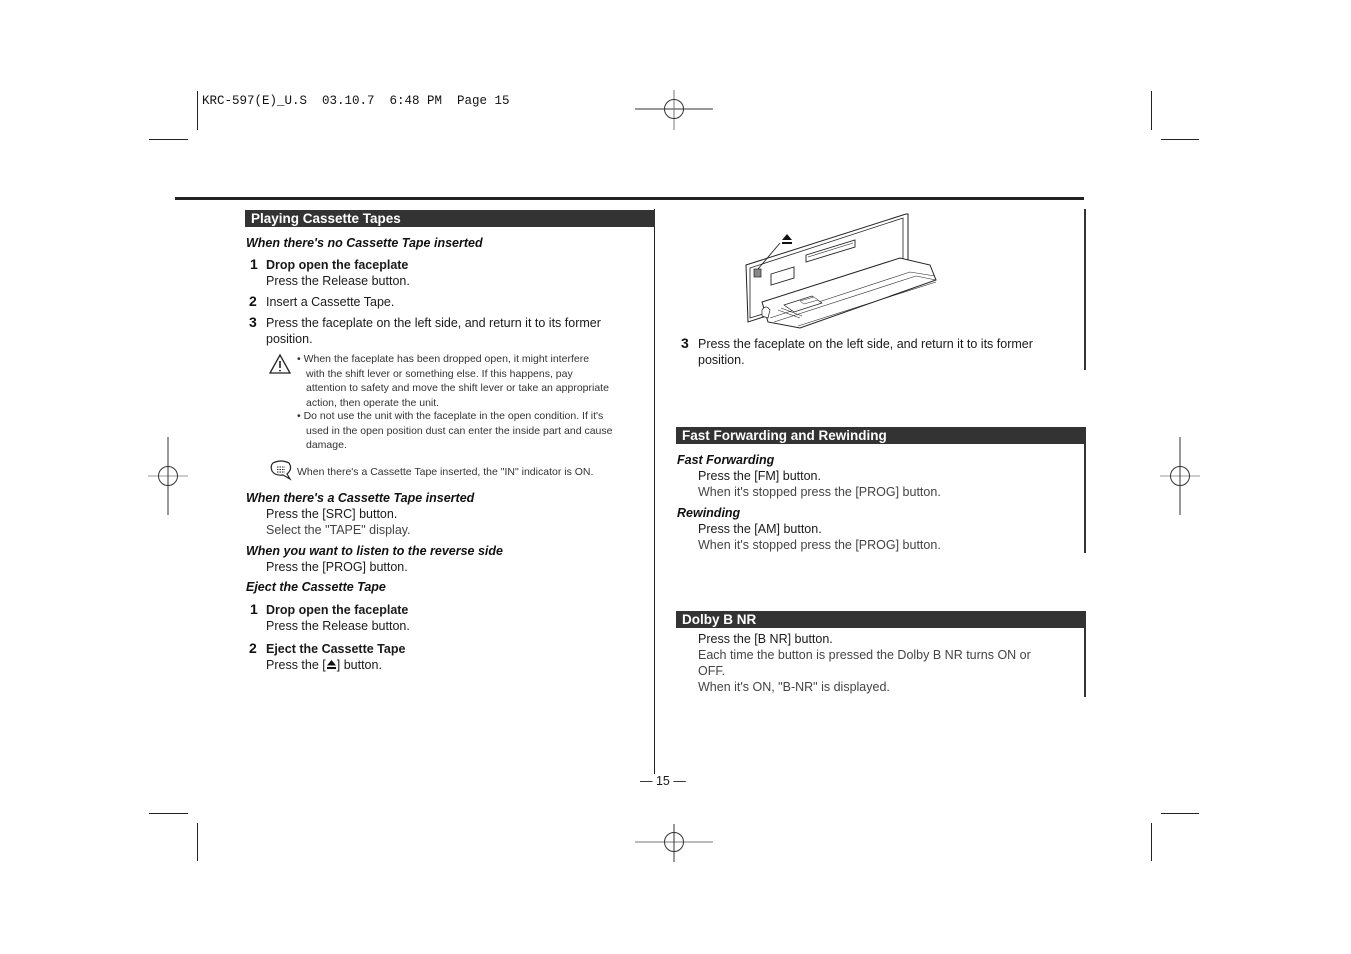  I want to click on subheading-rewinding: Rewinding, so click(709, 513).